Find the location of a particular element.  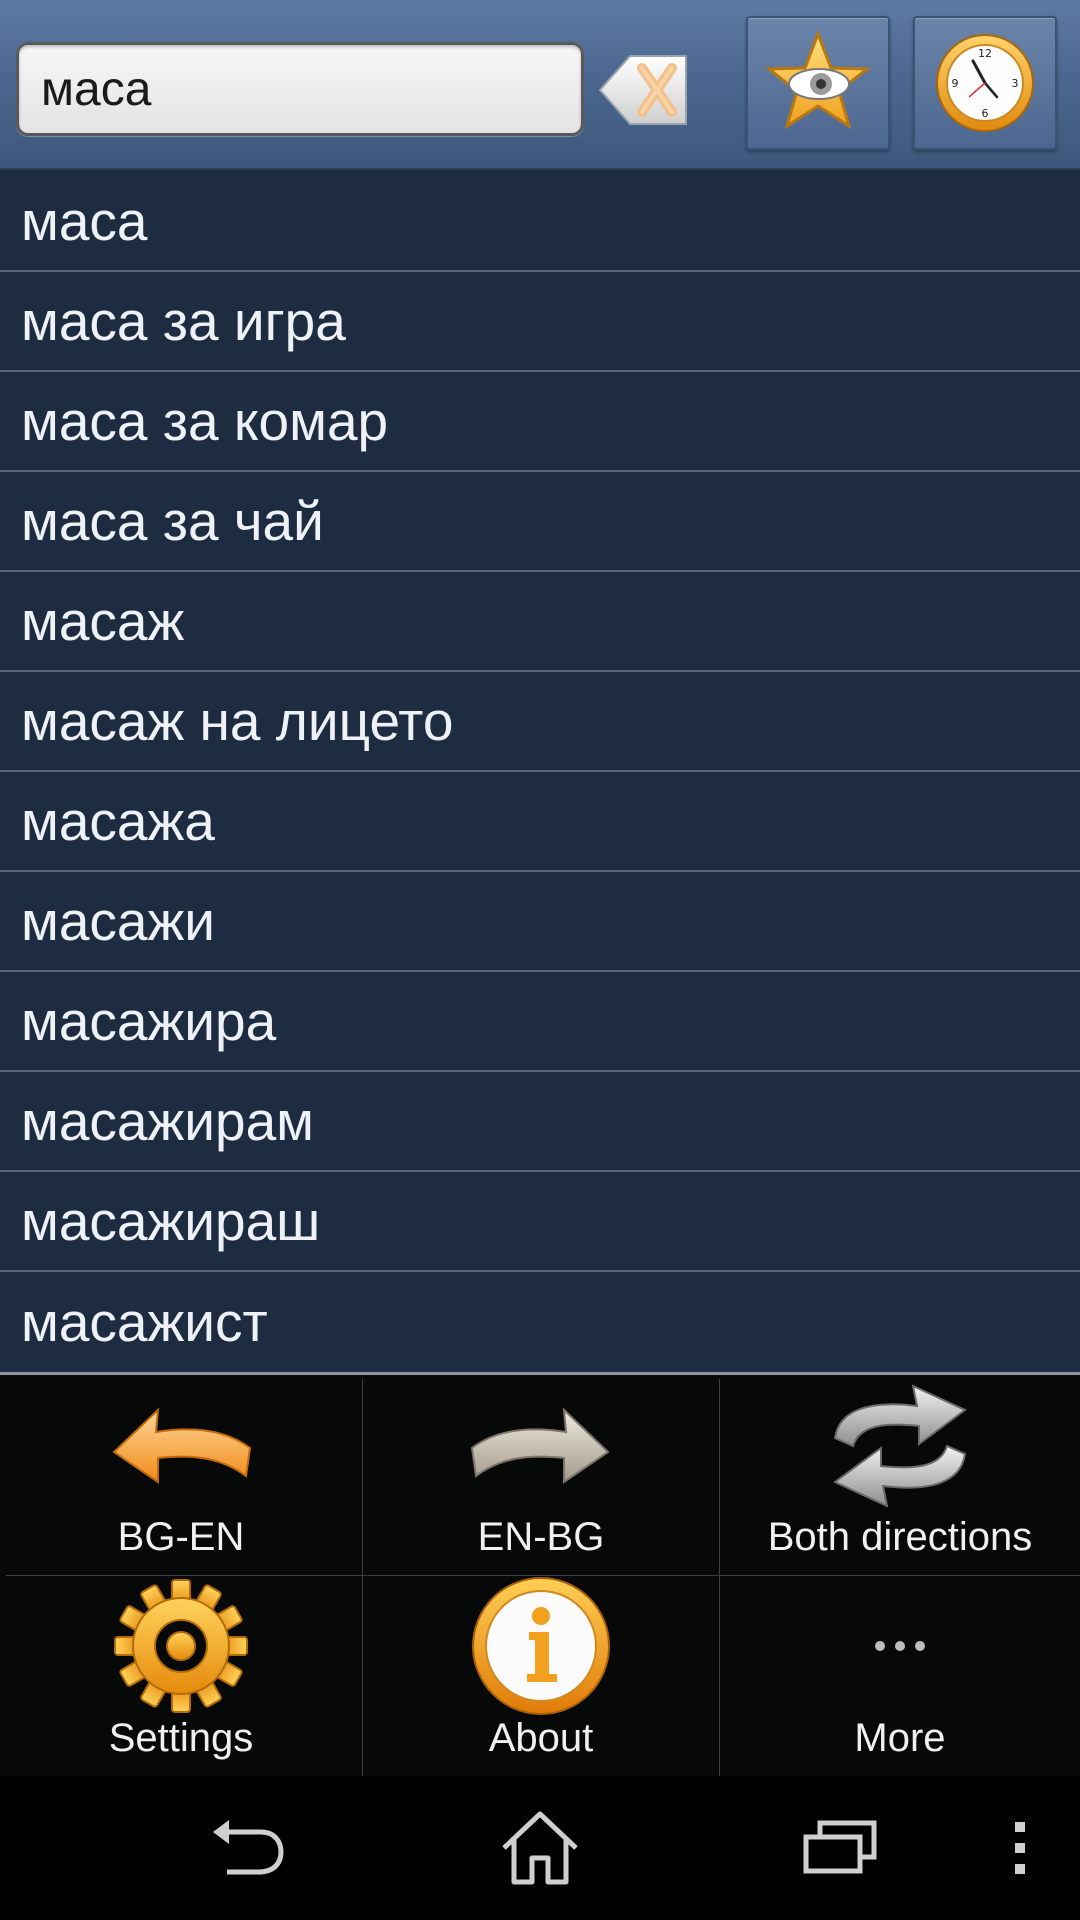

recent-apps-icon is located at coordinates (840, 1847).